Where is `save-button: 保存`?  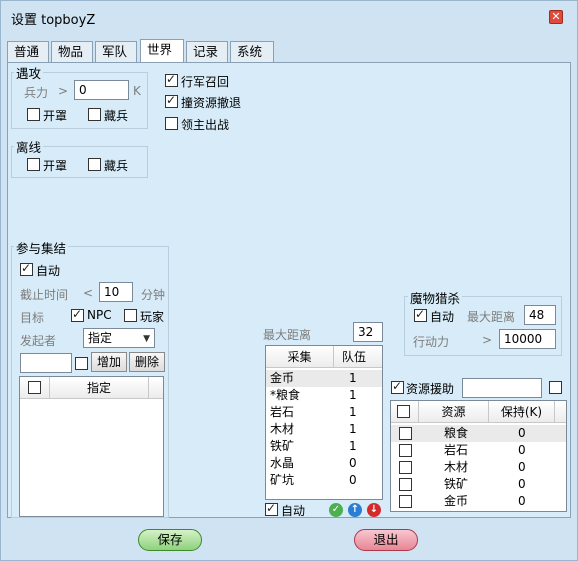
save-button: 保存 is located at coordinates (170, 540).